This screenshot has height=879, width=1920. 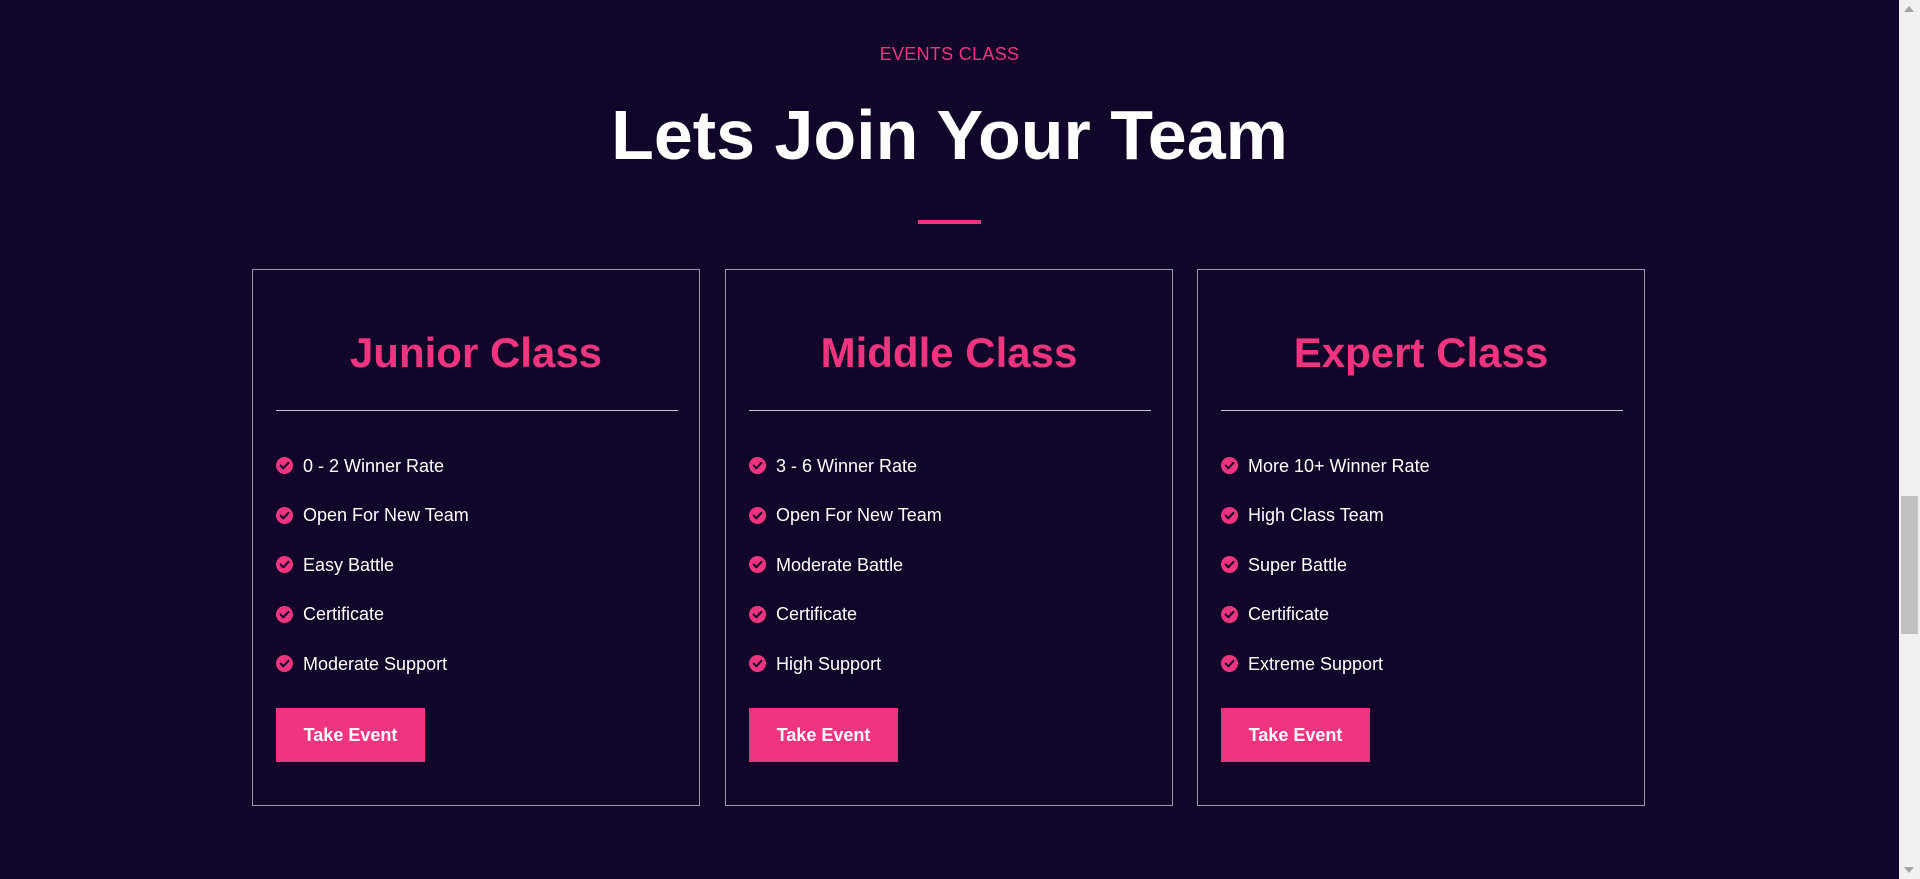 What do you see at coordinates (1298, 564) in the screenshot?
I see `feature-label: Super Battle` at bounding box center [1298, 564].